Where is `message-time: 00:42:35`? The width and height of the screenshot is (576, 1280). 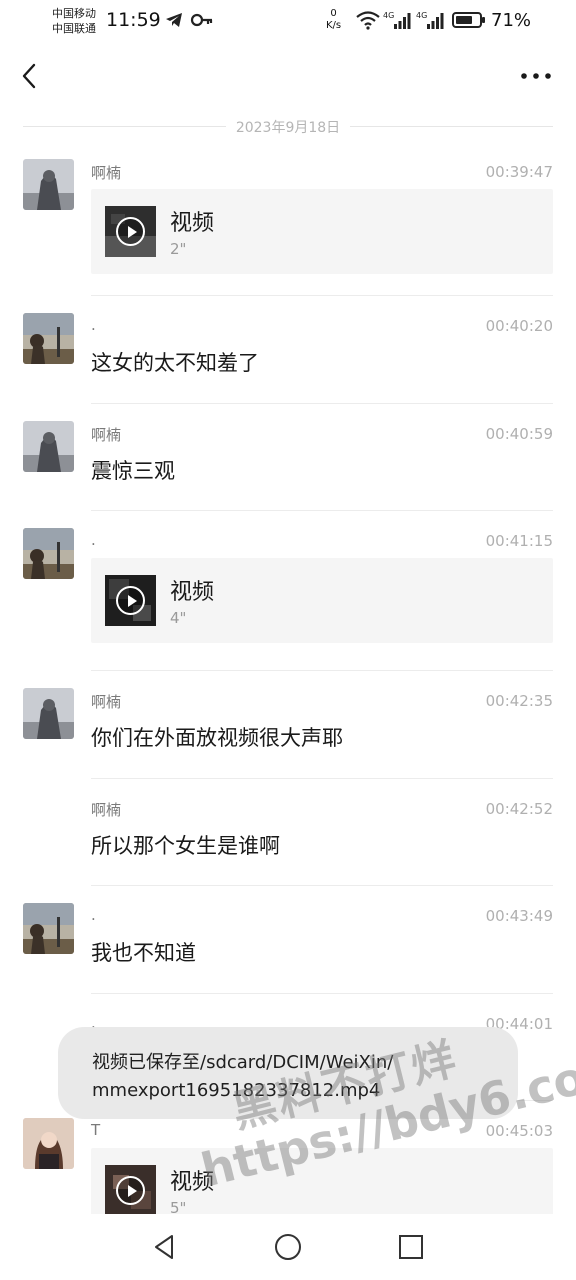
message-time: 00:42:35 is located at coordinates (519, 701).